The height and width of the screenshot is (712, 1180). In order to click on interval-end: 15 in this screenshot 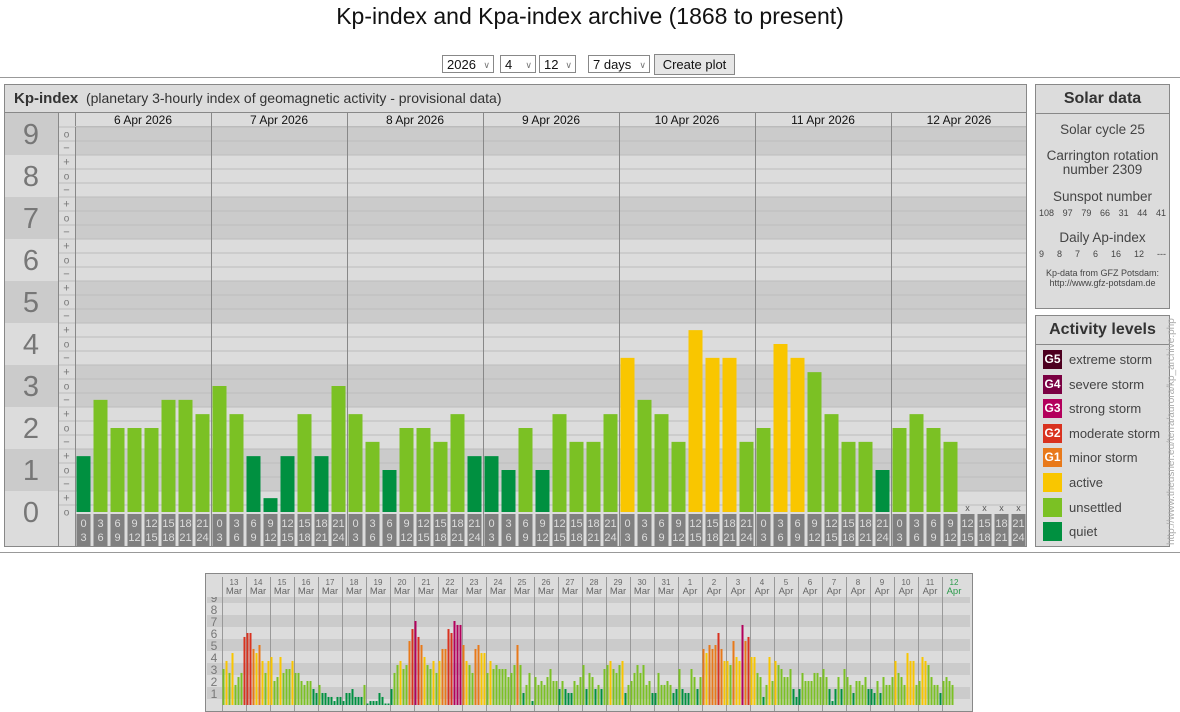, I will do `click(287, 538)`.